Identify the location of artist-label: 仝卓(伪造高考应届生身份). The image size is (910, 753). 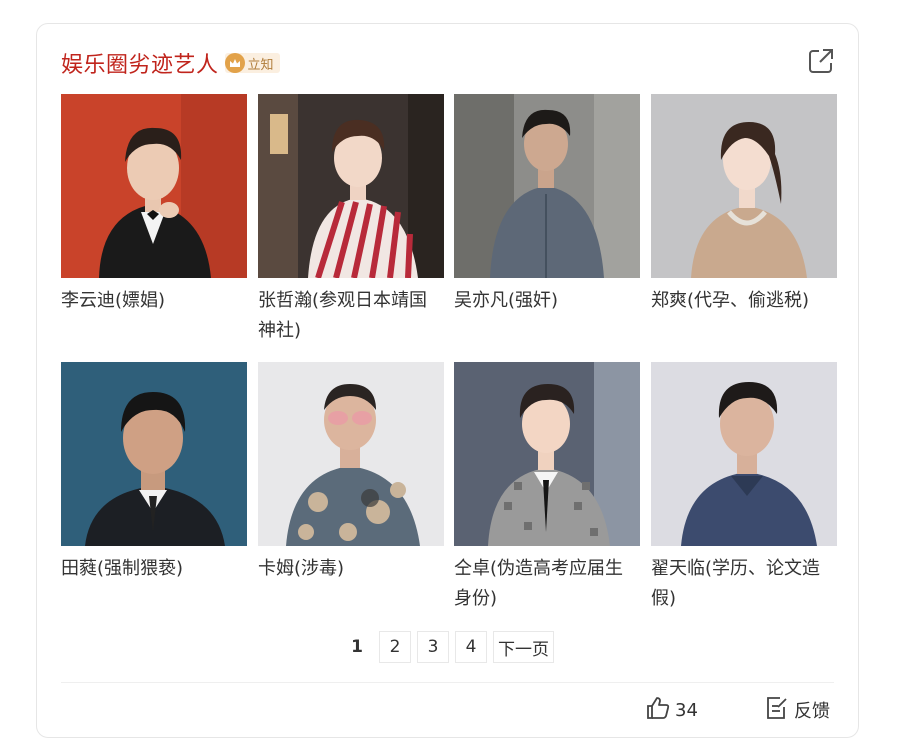
(547, 584).